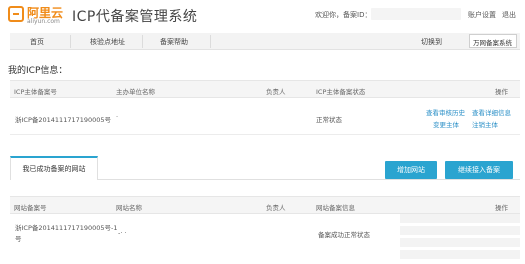  What do you see at coordinates (335, 208) in the screenshot?
I see `column-header: 网站备案信息` at bounding box center [335, 208].